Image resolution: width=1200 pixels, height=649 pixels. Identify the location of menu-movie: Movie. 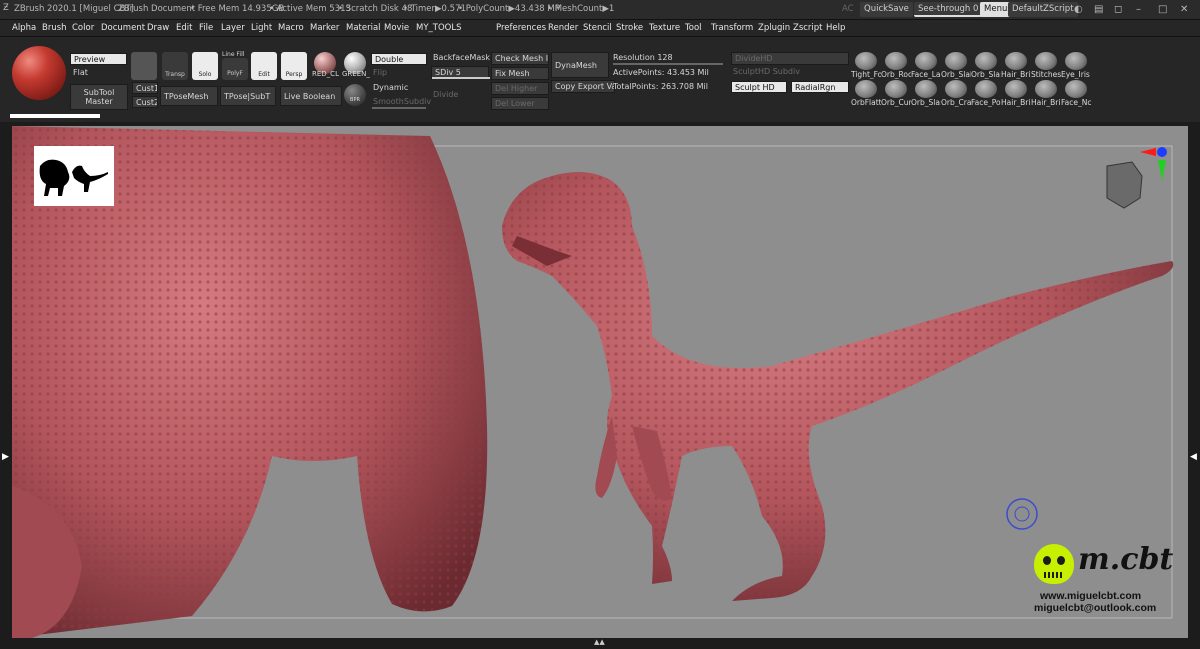
(396, 28).